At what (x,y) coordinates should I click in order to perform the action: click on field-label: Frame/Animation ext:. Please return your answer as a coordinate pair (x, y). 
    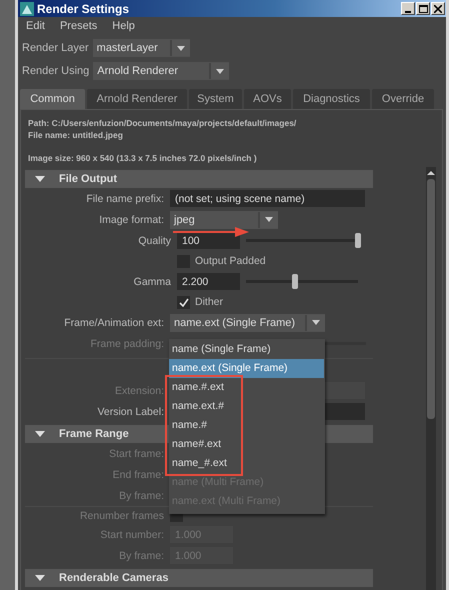
    Looking at the image, I should click on (114, 322).